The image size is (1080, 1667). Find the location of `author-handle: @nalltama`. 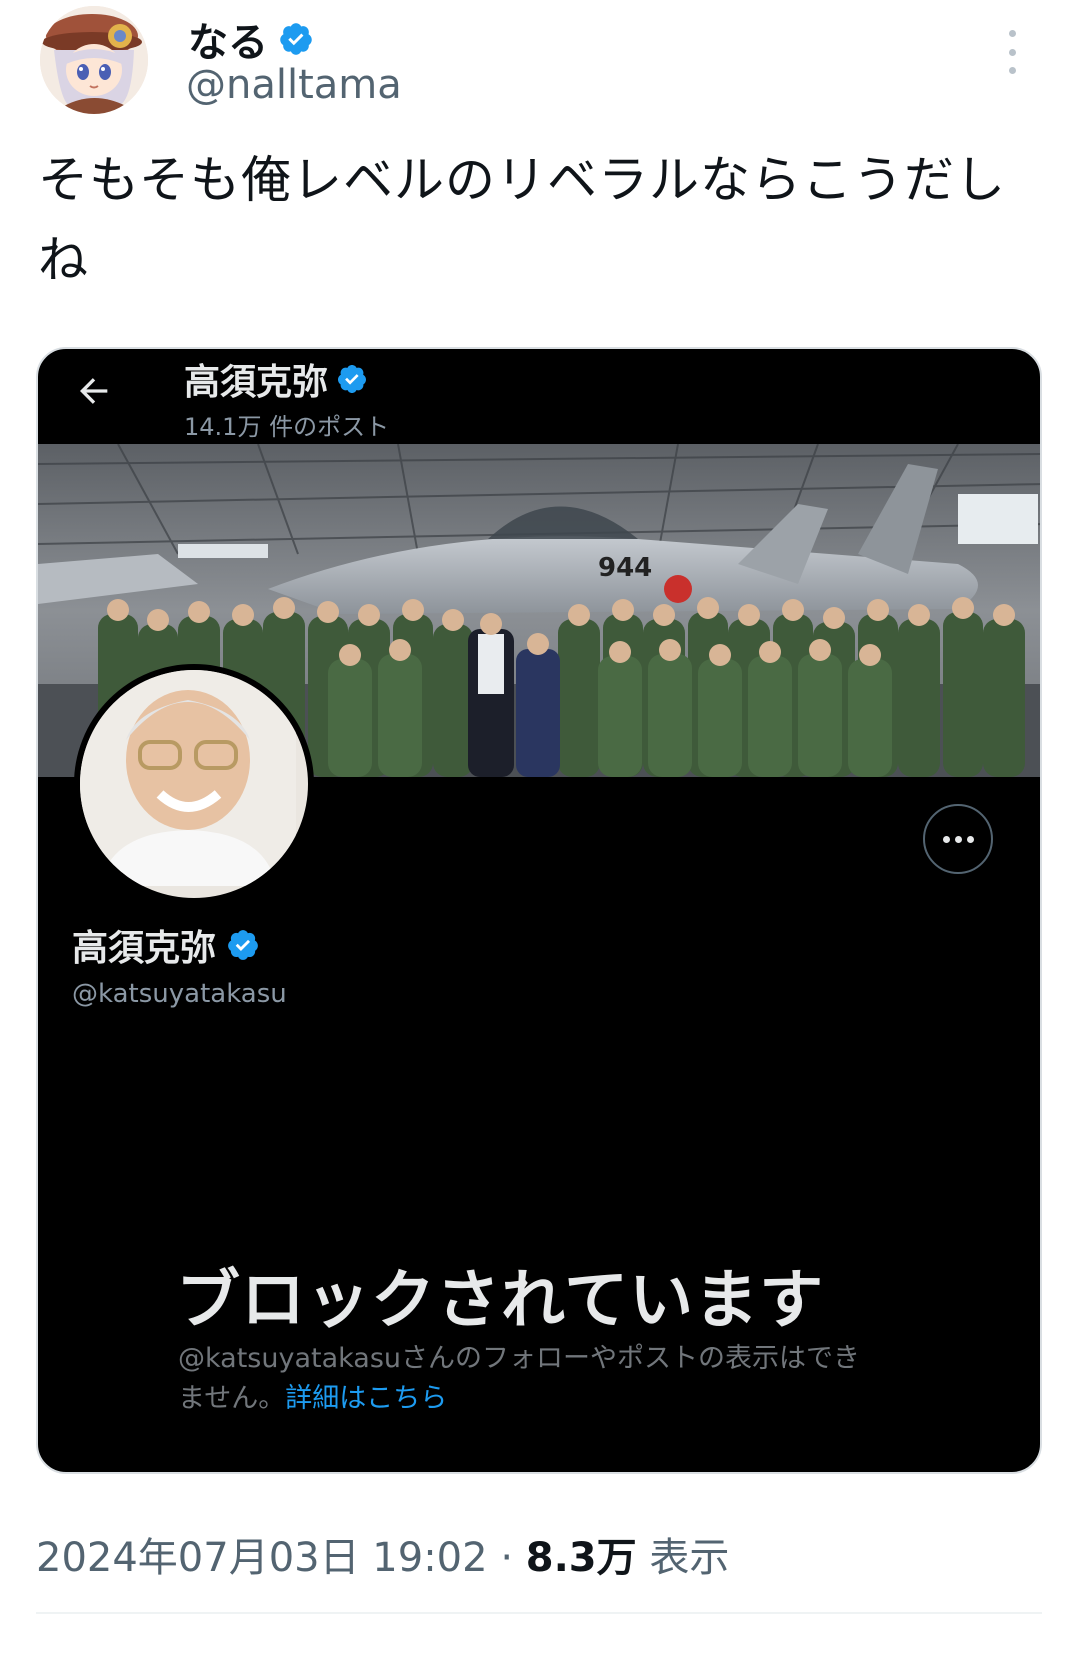

author-handle: @nalltama is located at coordinates (294, 85).